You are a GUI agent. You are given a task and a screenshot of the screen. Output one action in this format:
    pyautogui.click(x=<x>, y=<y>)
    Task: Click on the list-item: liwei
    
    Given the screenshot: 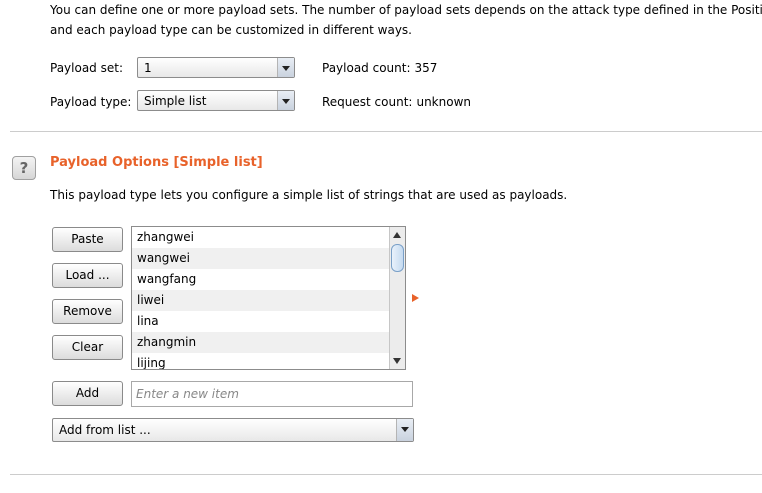 What is the action you would take?
    pyautogui.click(x=261, y=300)
    